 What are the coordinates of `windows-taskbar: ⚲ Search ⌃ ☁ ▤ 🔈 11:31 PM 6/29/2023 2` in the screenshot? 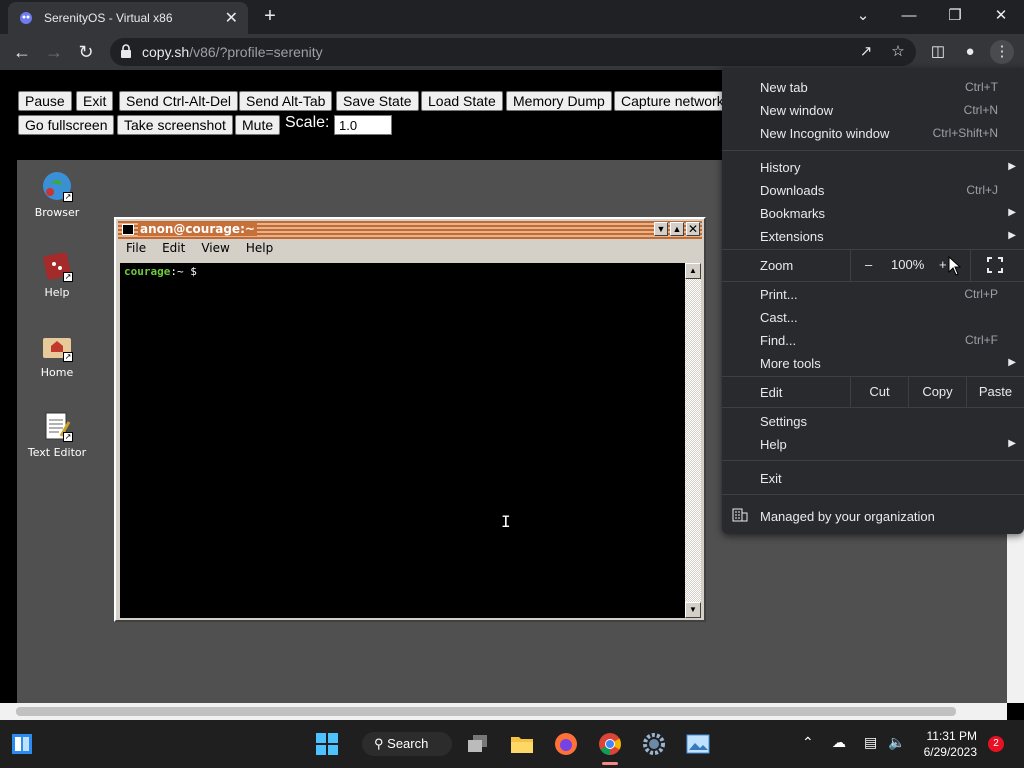 It's located at (512, 744).